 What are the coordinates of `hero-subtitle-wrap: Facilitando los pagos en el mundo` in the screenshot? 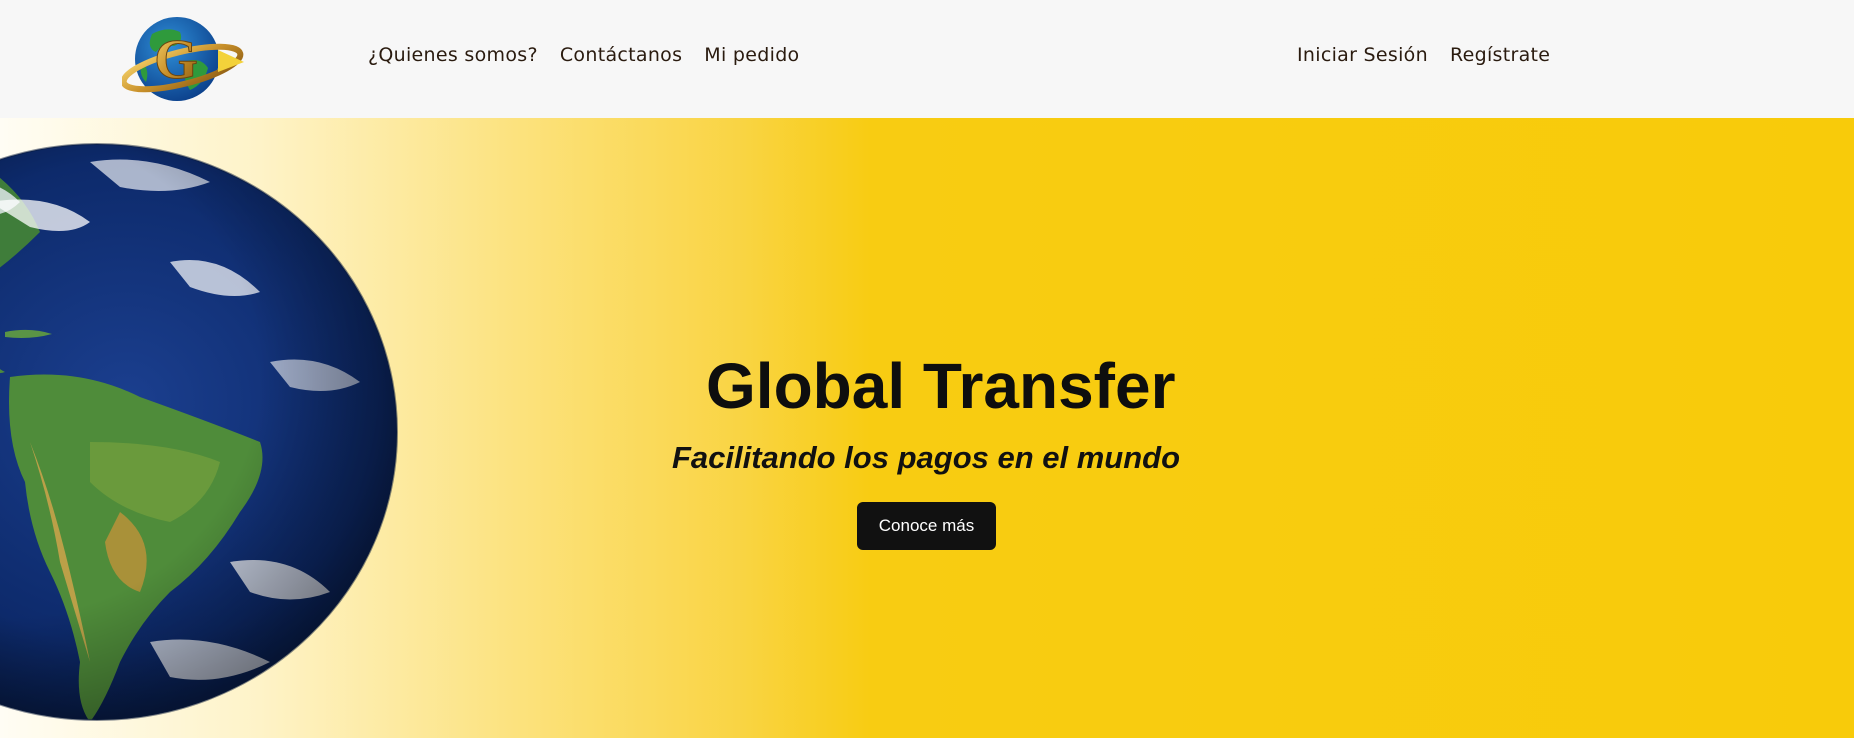 It's located at (926, 458).